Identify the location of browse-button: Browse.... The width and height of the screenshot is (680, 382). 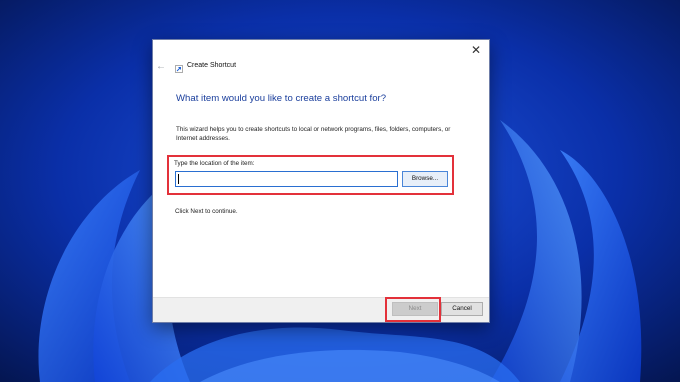
(425, 179).